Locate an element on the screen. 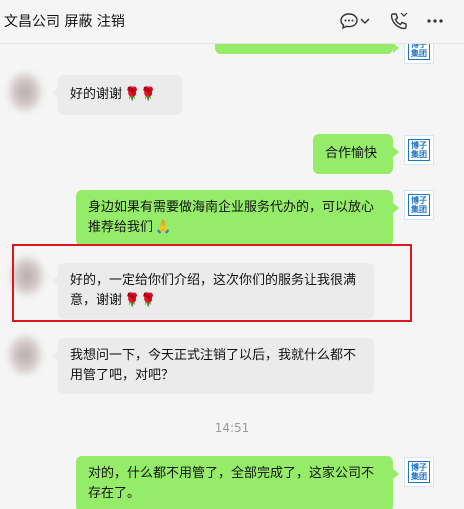  chat-bubble-icon is located at coordinates (349, 21).